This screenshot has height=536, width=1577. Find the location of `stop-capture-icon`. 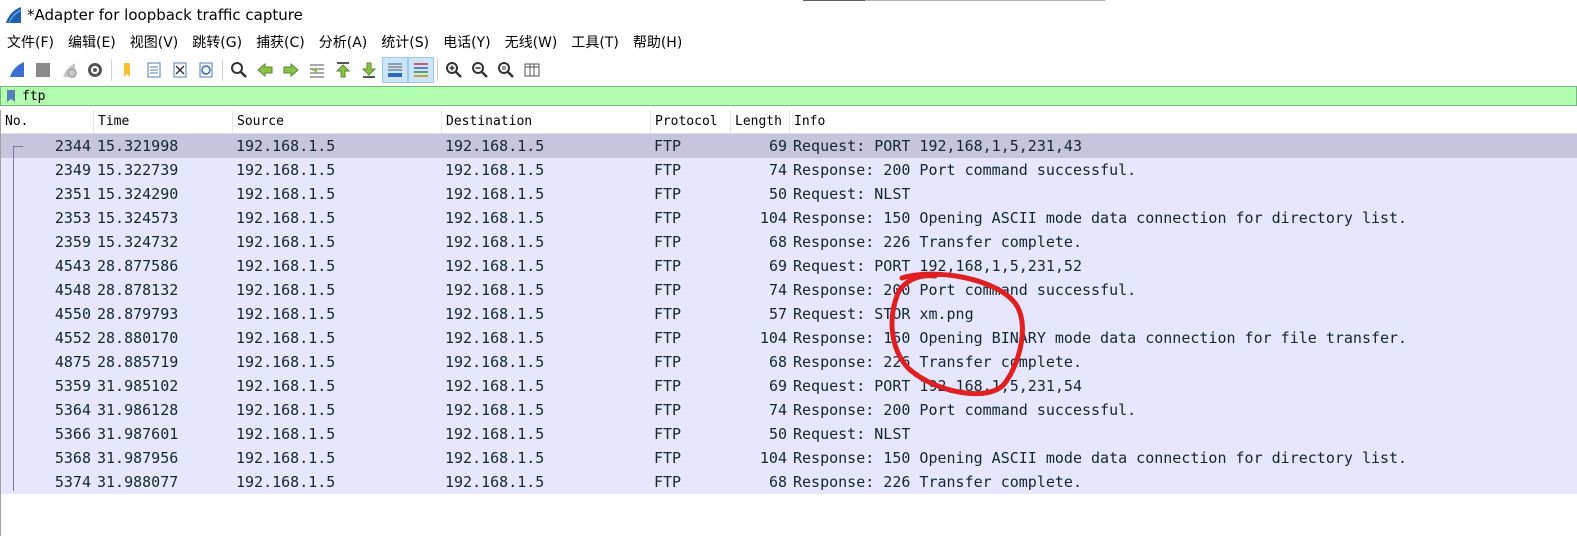

stop-capture-icon is located at coordinates (43, 70).